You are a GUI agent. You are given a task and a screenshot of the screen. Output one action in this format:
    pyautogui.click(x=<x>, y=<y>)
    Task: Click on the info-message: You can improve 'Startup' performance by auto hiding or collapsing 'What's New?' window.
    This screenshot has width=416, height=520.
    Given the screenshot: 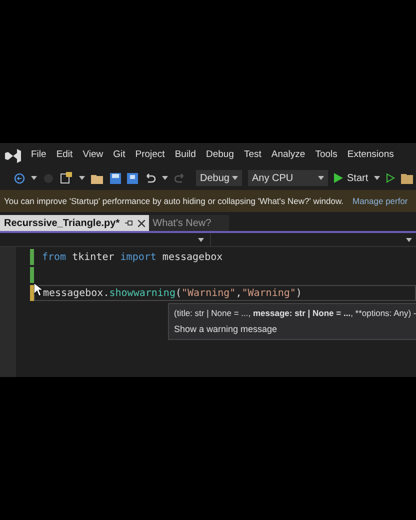 What is the action you would take?
    pyautogui.click(x=174, y=201)
    